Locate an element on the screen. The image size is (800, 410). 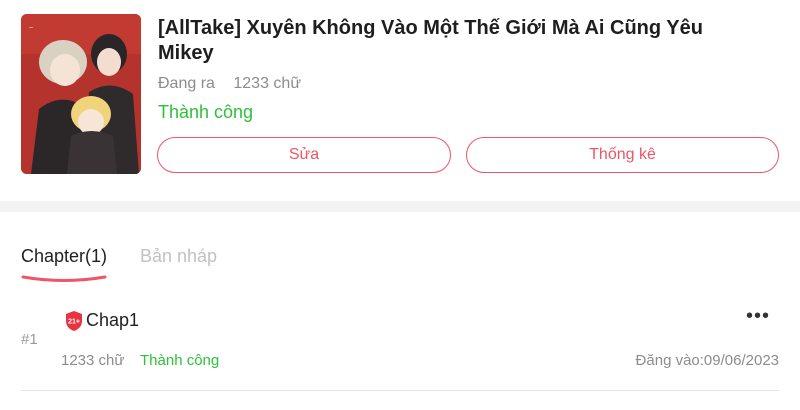
tab-chapters: Chapter(1) is located at coordinates (64, 256).